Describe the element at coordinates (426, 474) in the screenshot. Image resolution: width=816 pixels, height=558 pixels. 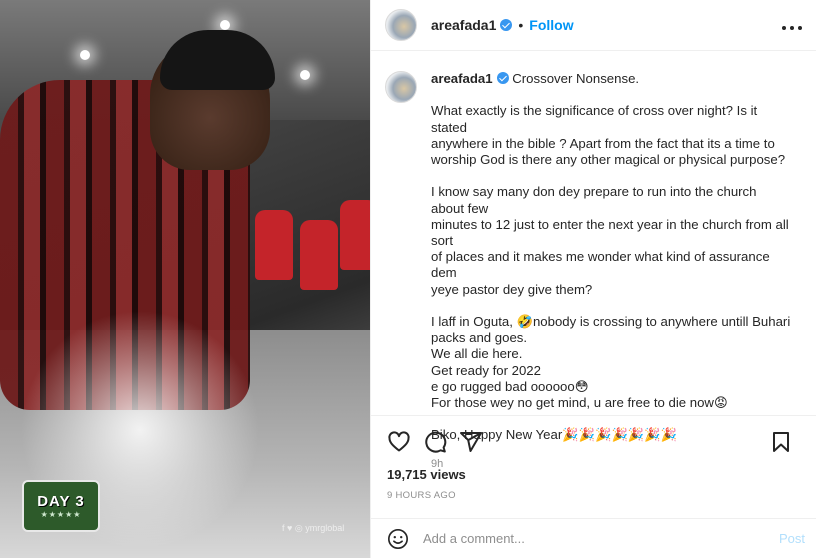
I see `views-count: 19,715 views` at that location.